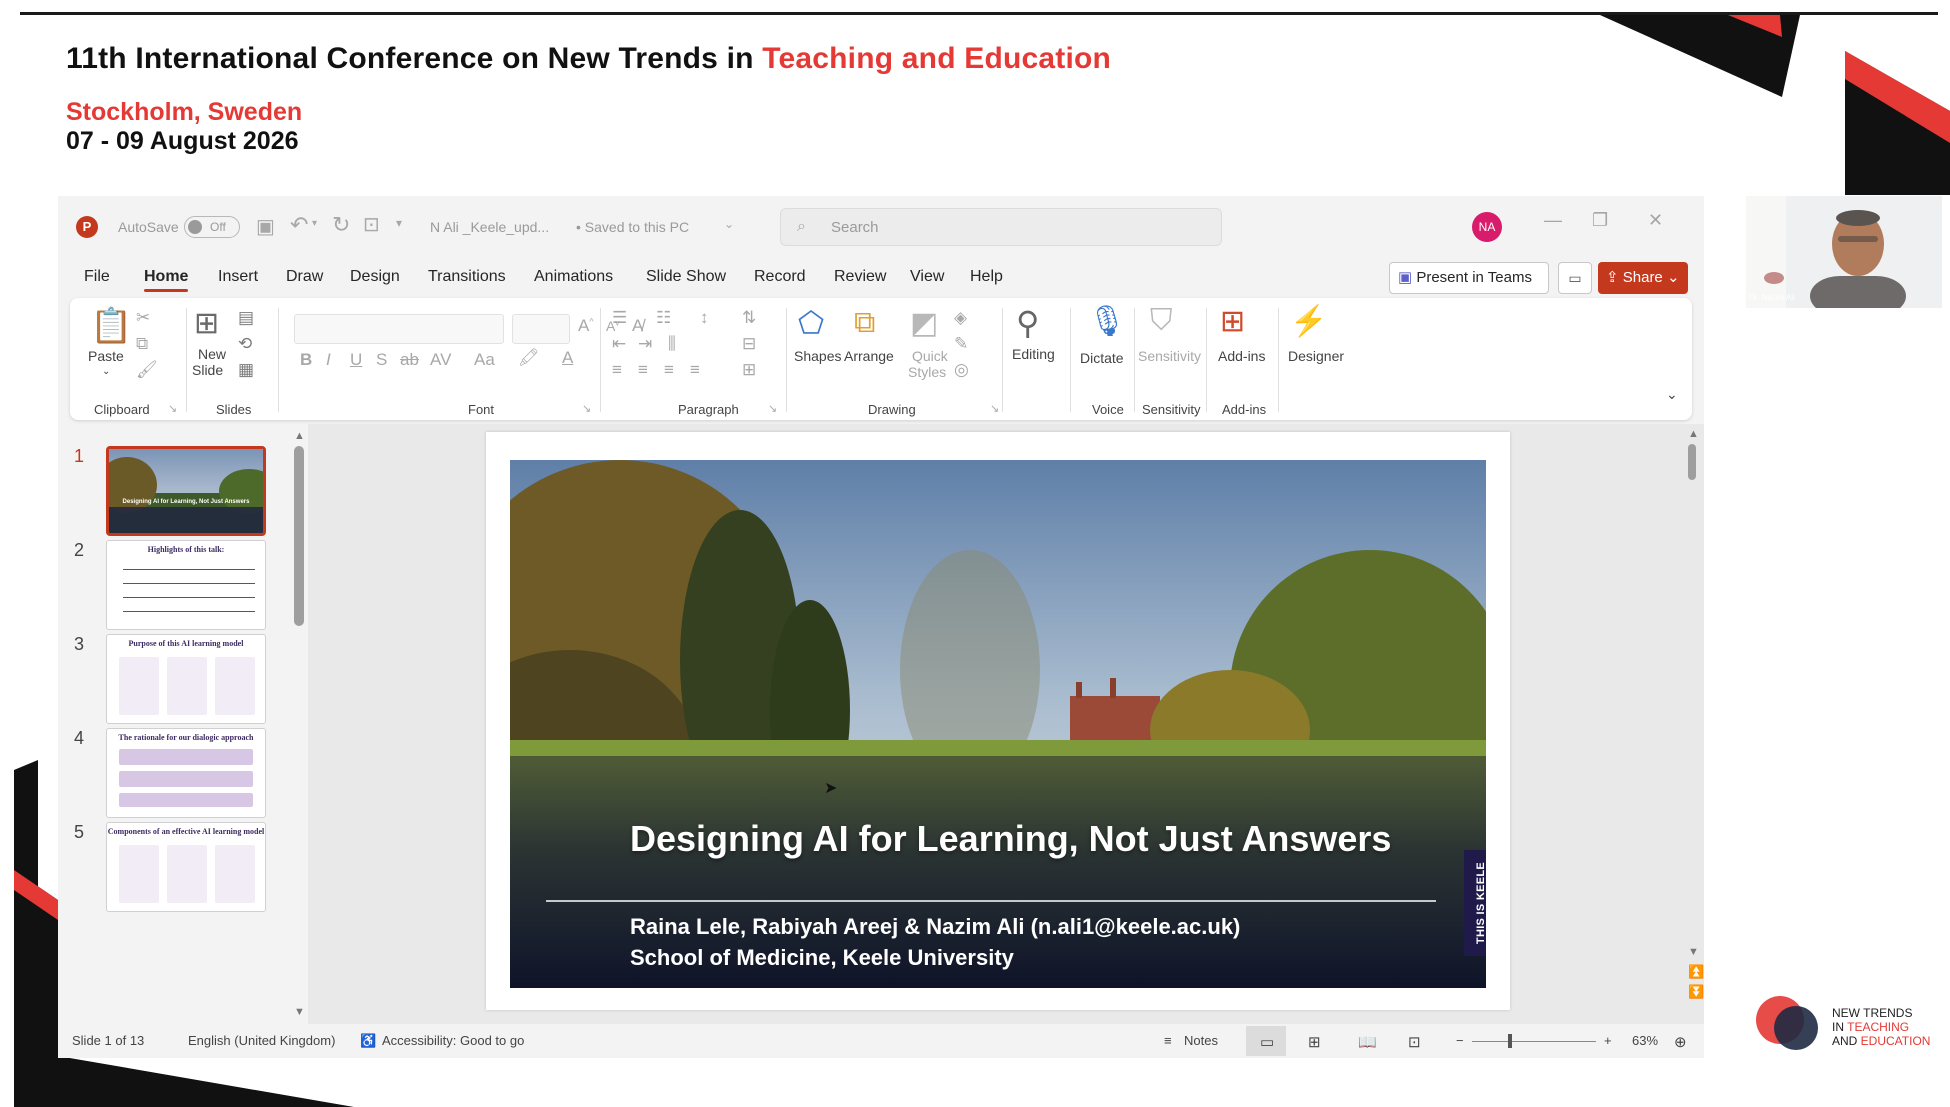  I want to click on arrange-button: Arrange, so click(869, 356).